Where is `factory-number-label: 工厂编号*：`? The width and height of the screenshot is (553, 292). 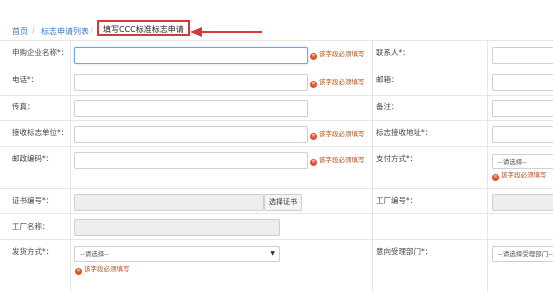 factory-number-label: 工厂编号*： is located at coordinates (397, 200).